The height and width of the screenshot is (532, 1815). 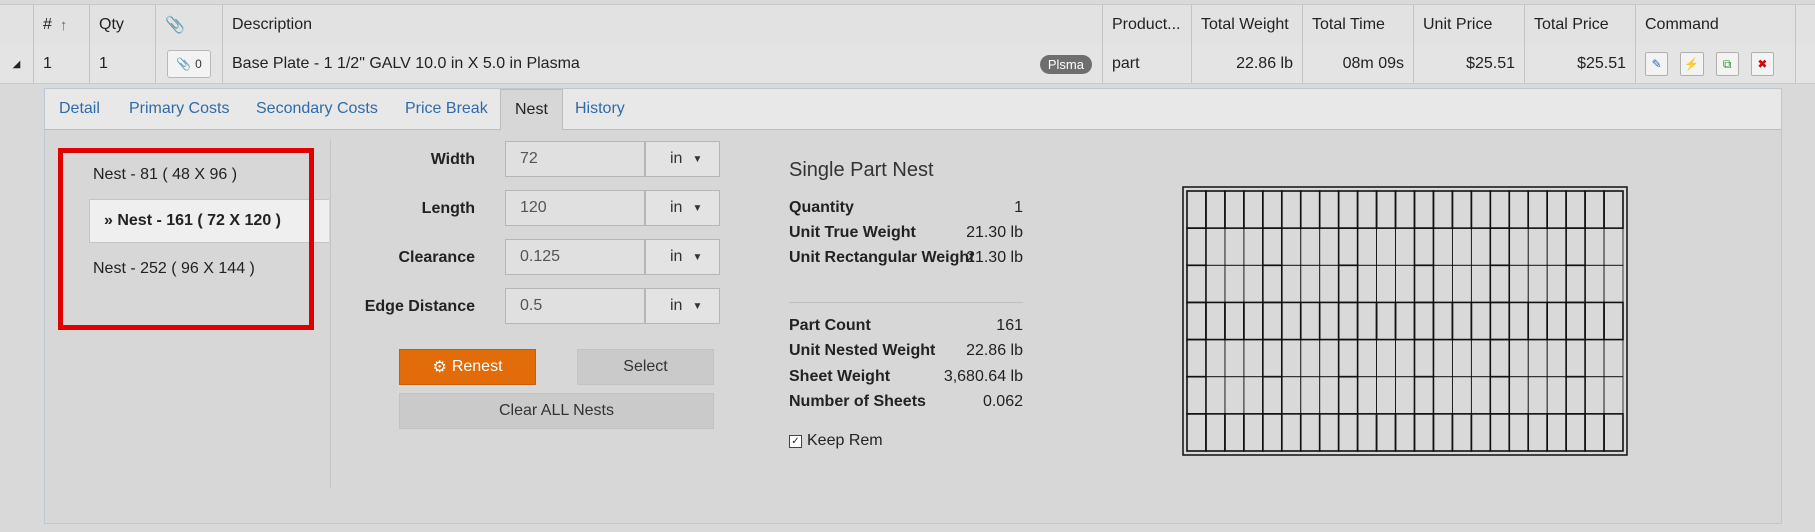 I want to click on clear-all-nests-button: Clear ALL Nests, so click(x=556, y=411).